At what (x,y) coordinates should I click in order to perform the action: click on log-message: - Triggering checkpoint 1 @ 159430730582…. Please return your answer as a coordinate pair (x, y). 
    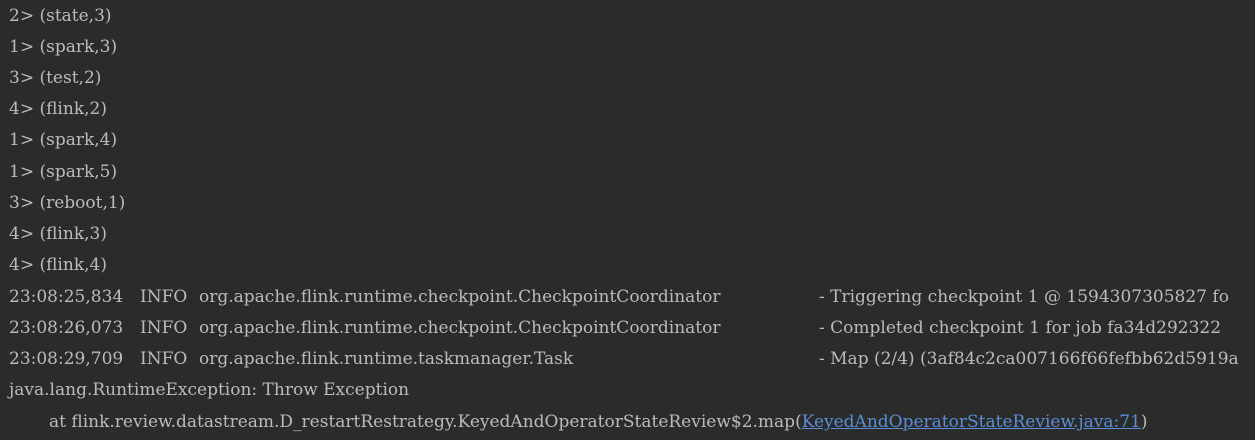
    Looking at the image, I should click on (1024, 297).